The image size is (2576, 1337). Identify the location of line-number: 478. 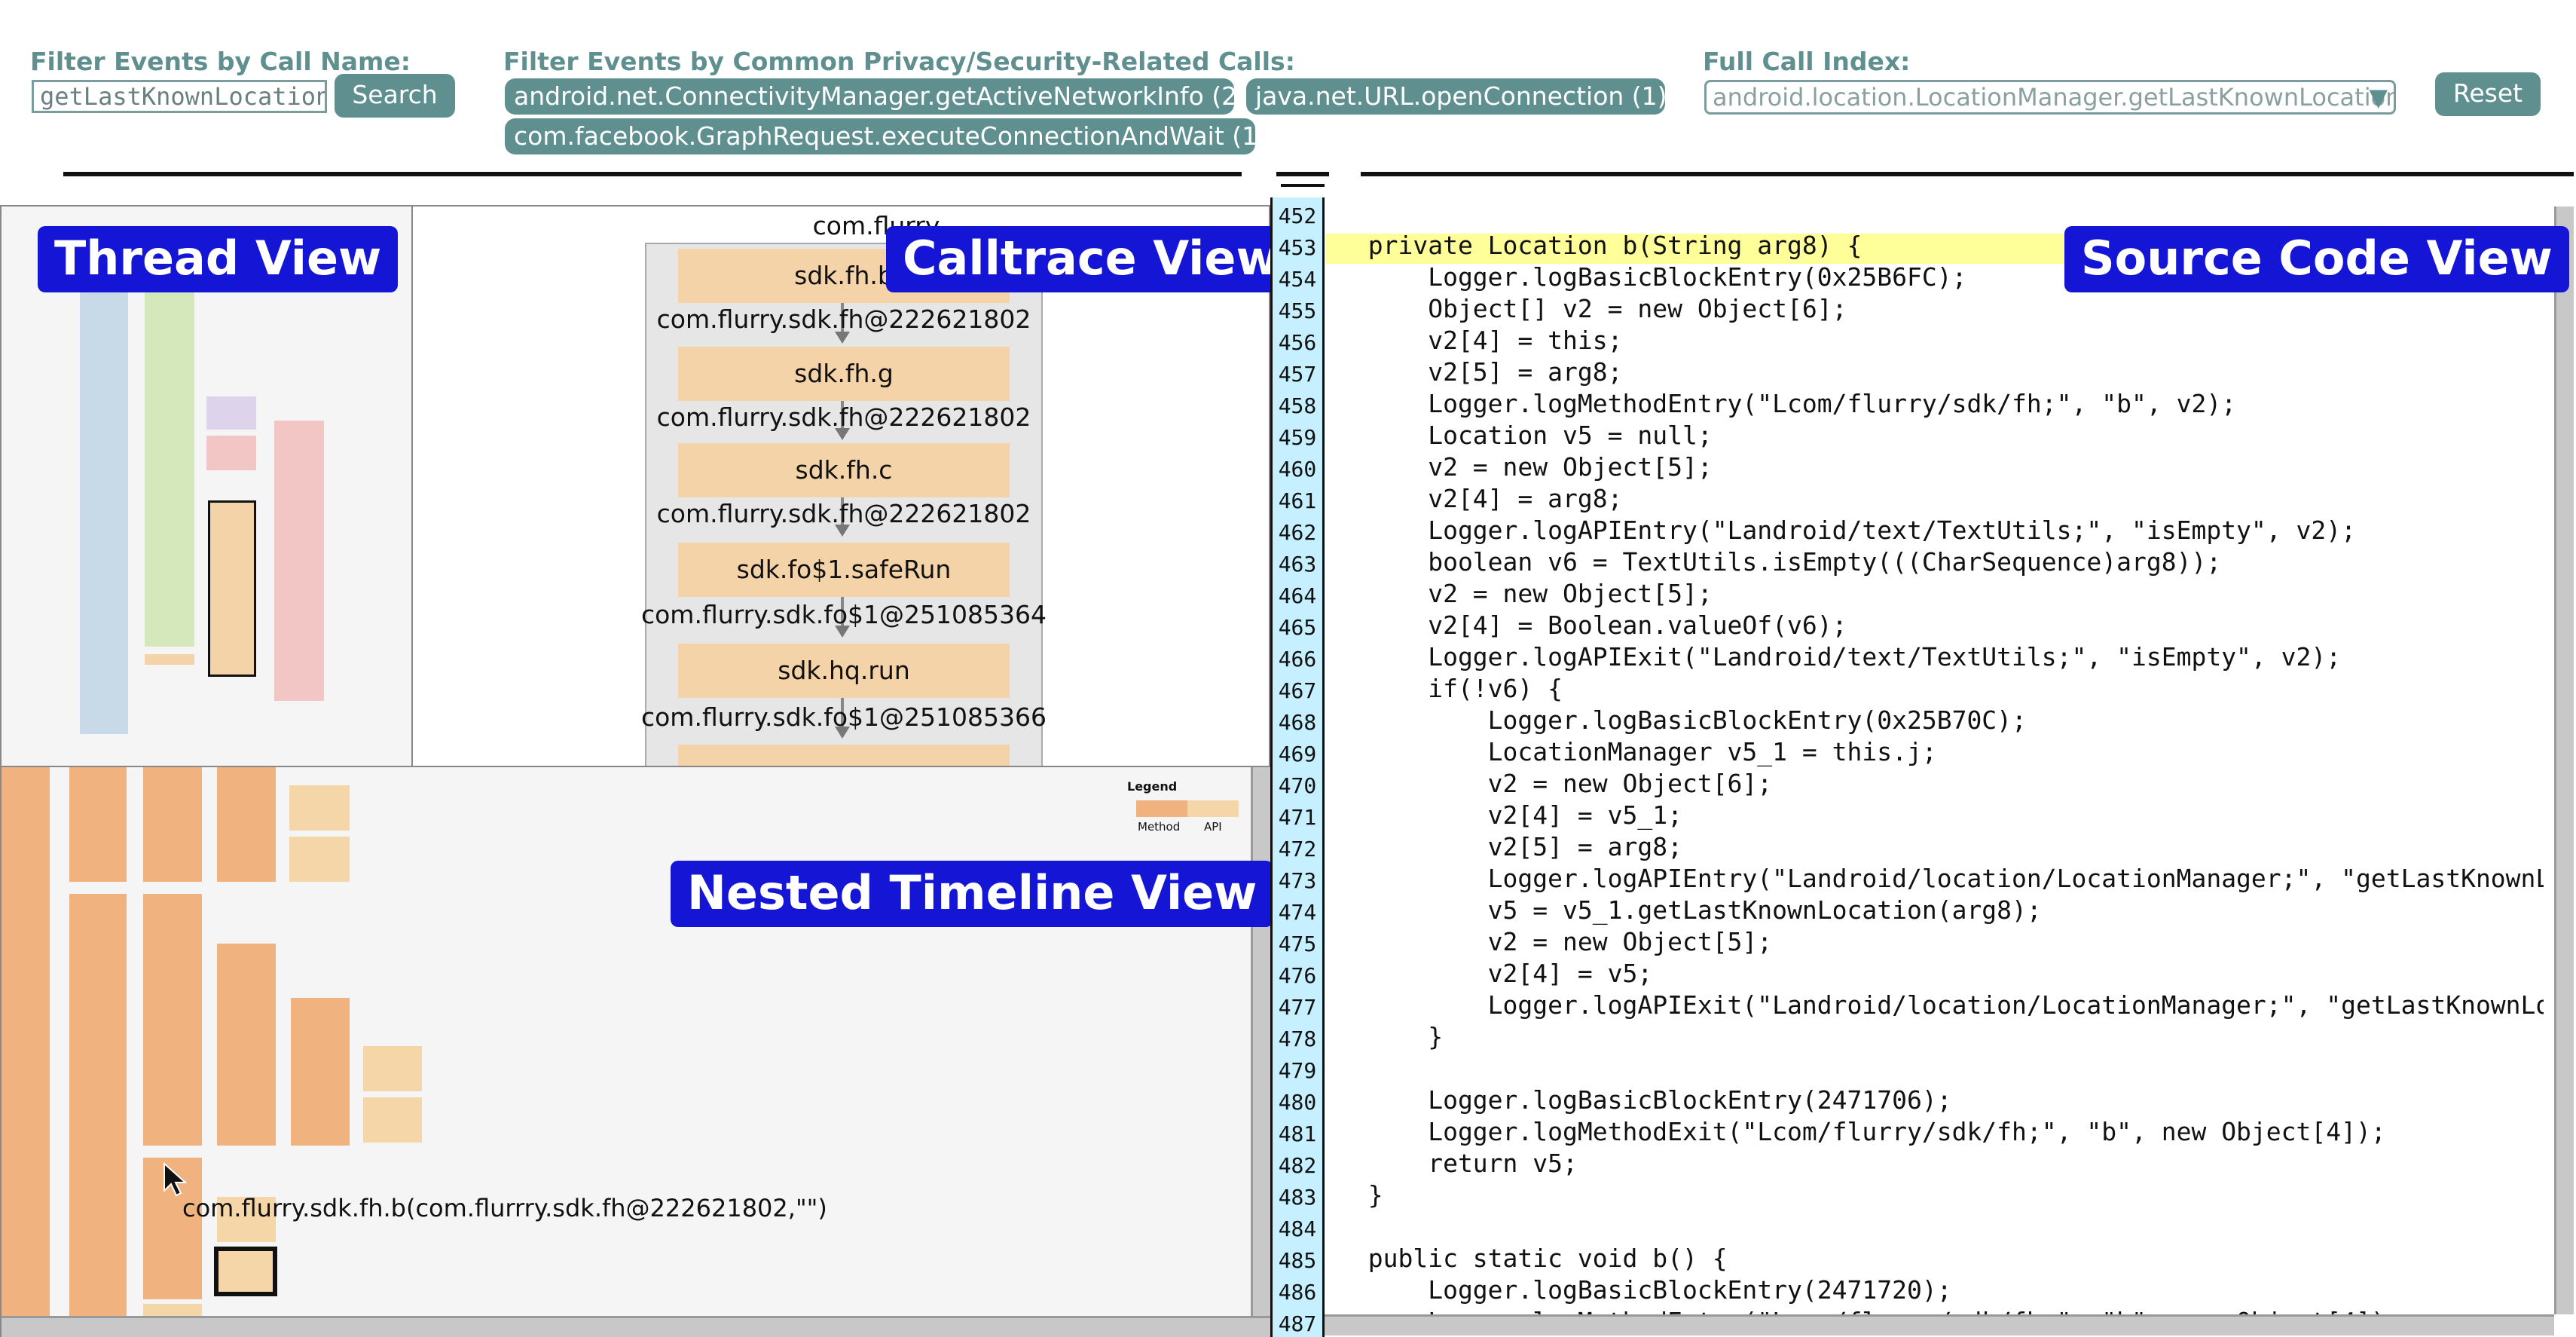
(1297, 1038).